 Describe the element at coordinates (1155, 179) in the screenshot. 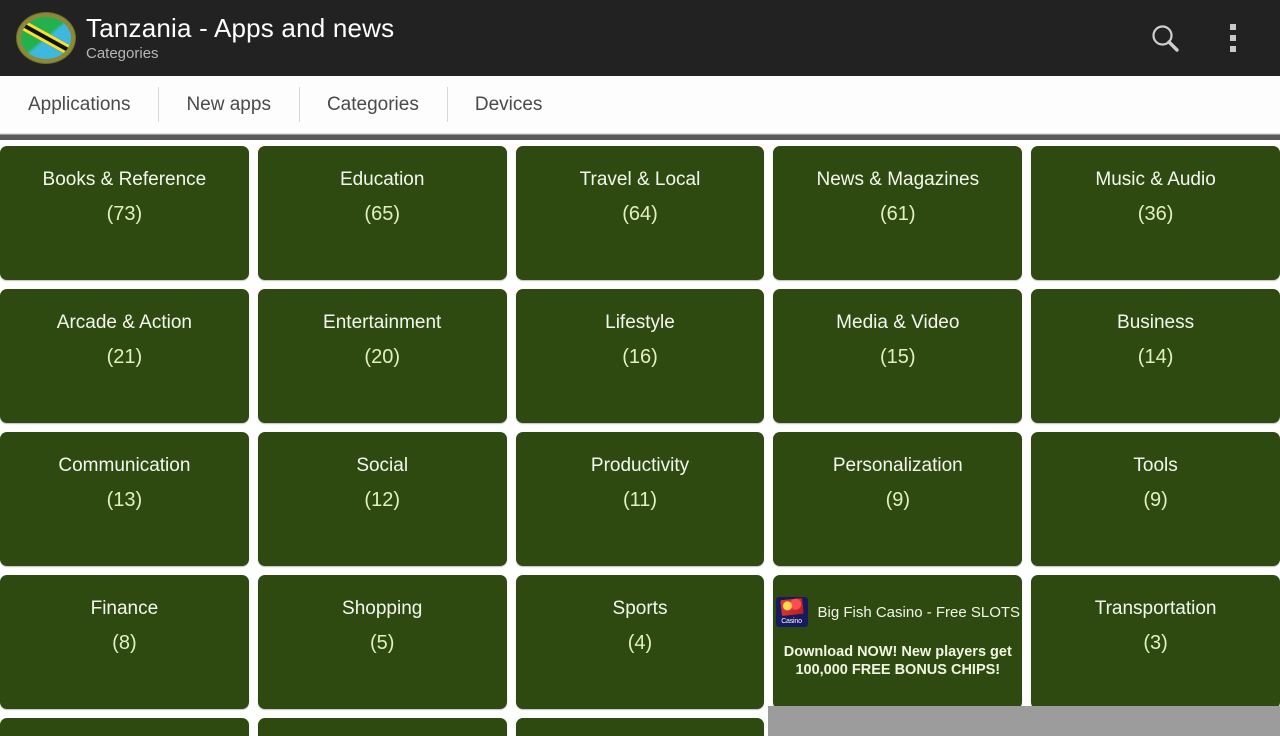

I see `tile-title: Music & Audio` at that location.